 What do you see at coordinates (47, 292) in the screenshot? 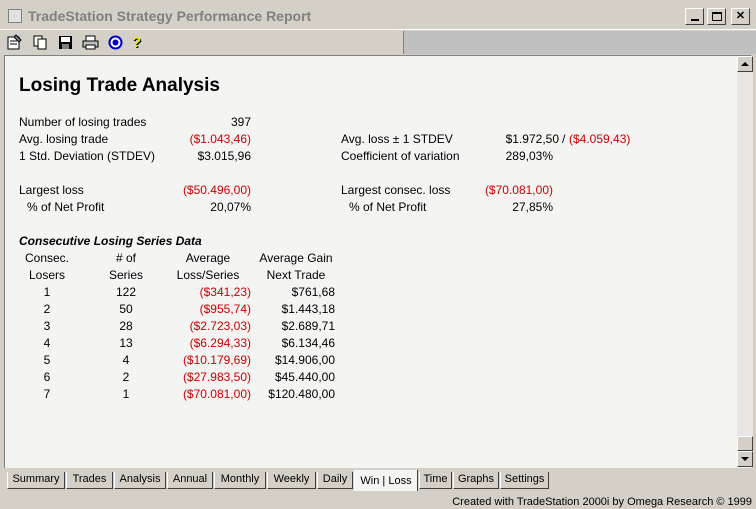
I see `table-cell-losers: 1` at bounding box center [47, 292].